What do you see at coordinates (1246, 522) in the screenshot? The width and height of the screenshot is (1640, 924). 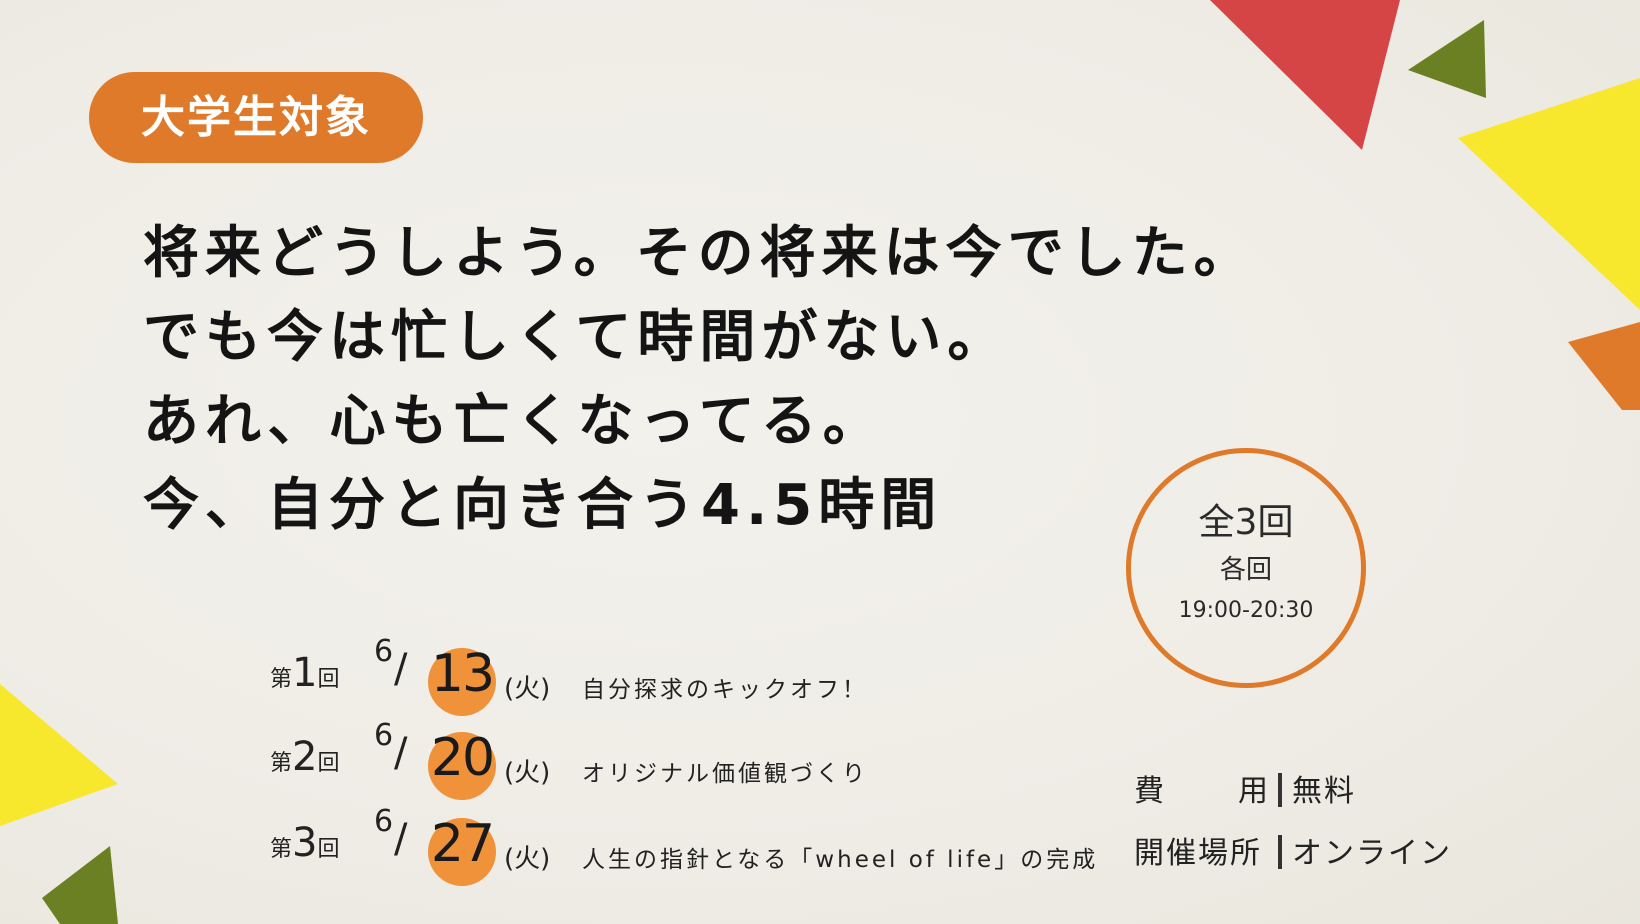 I see `total-sessions: 全3回` at bounding box center [1246, 522].